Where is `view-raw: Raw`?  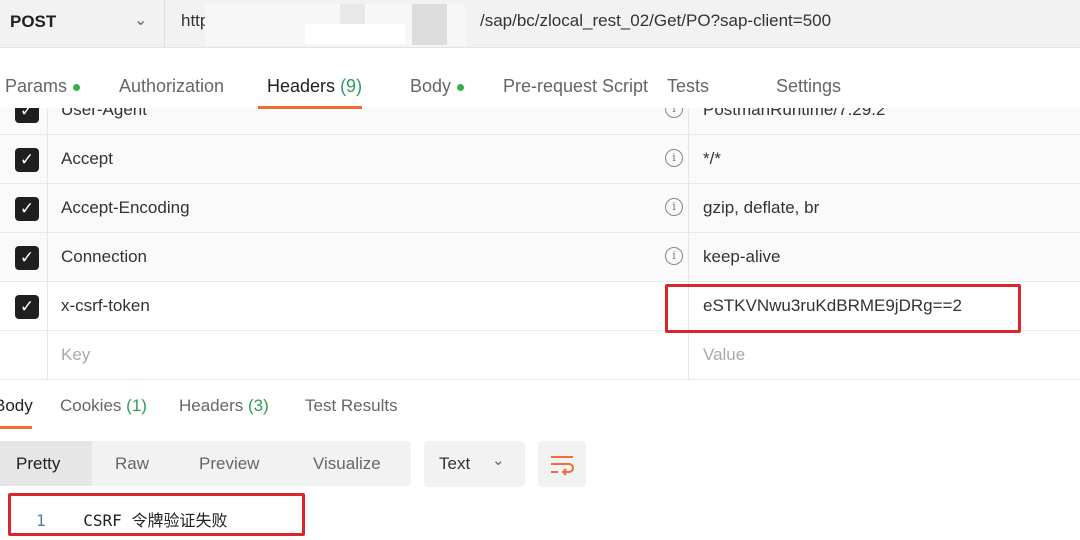
view-raw: Raw is located at coordinates (132, 464).